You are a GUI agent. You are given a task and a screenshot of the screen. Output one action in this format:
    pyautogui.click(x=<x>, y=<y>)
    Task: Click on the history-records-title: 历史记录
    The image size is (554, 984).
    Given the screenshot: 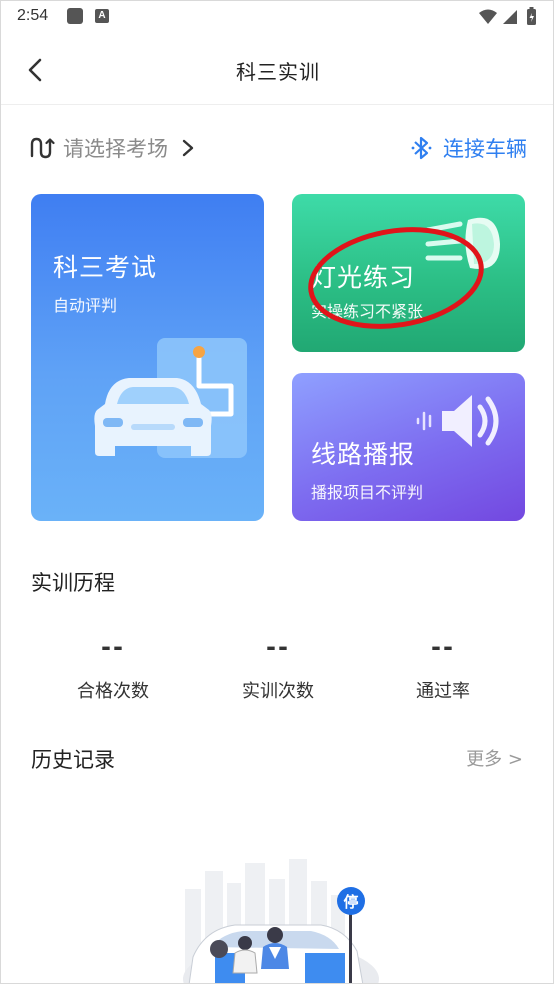 What is the action you would take?
    pyautogui.click(x=73, y=760)
    